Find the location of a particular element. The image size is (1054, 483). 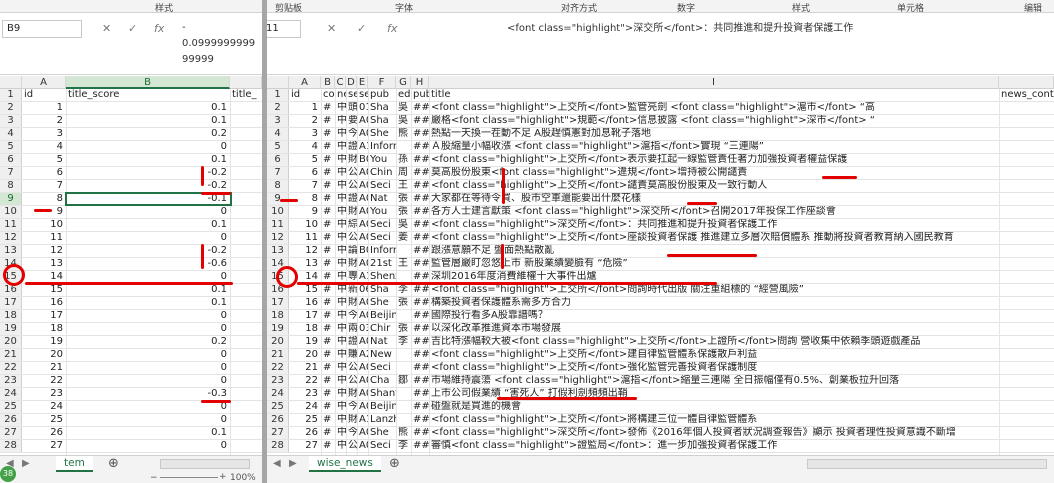

cell: 18 is located at coordinates (305, 329).